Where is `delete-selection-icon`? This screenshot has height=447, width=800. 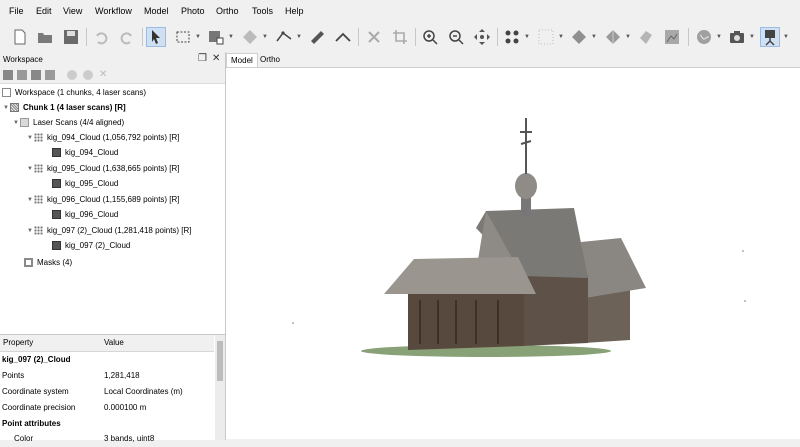
delete-selection-icon is located at coordinates (374, 37).